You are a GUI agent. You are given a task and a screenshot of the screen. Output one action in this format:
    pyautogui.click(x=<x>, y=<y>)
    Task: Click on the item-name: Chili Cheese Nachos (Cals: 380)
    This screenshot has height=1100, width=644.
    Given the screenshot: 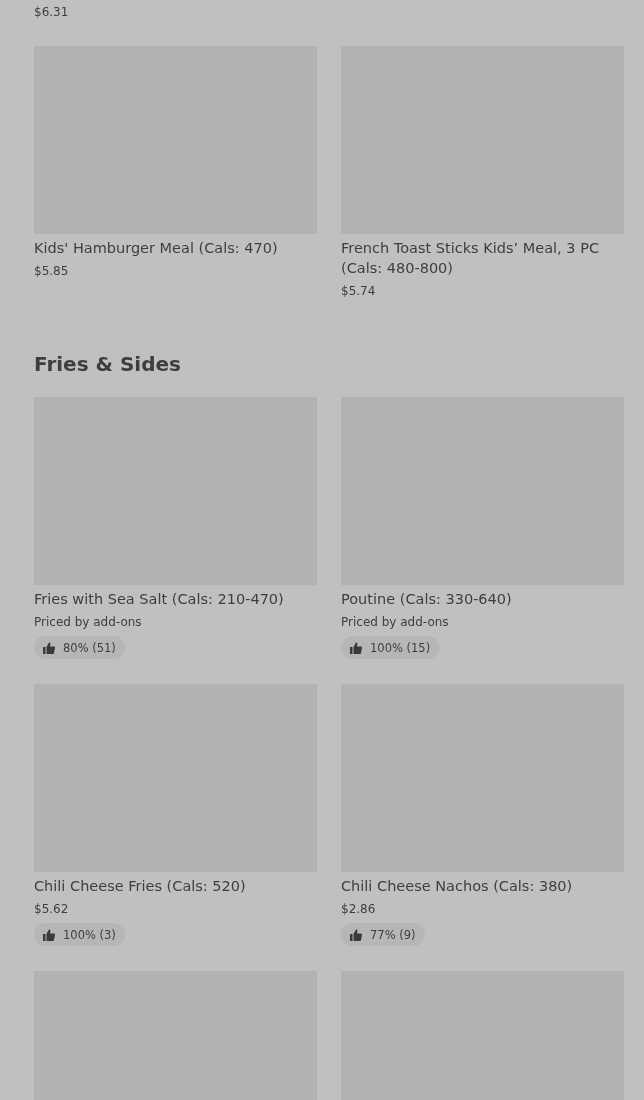 What is the action you would take?
    pyautogui.click(x=457, y=886)
    